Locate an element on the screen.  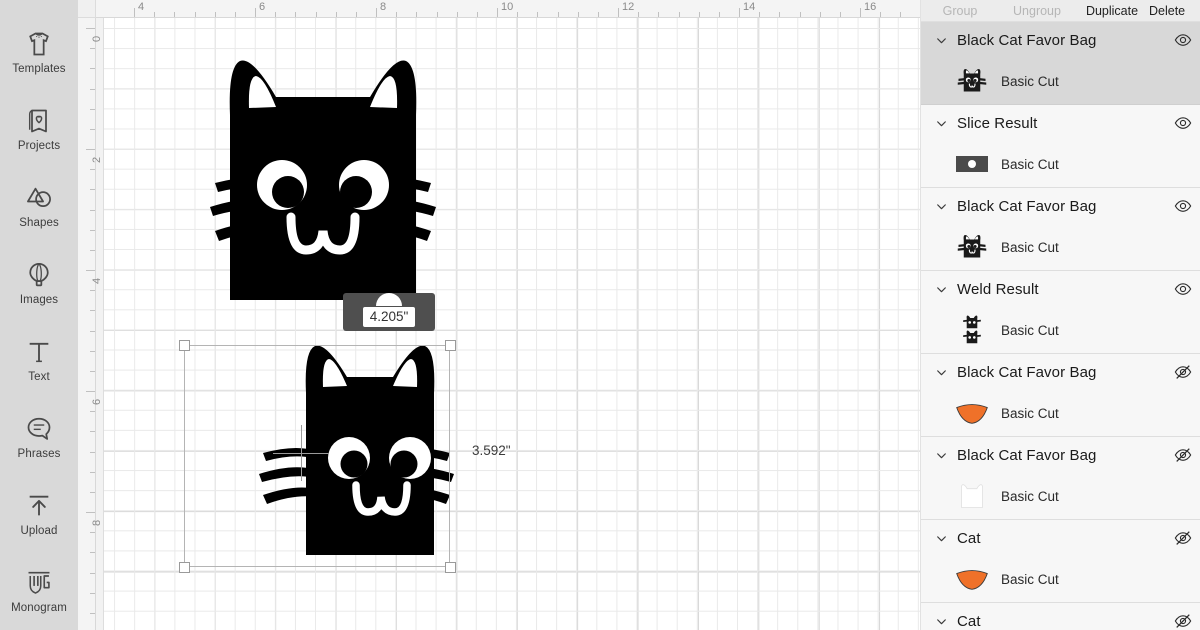
sidebar-item-images: Images is located at coordinates (39, 283).